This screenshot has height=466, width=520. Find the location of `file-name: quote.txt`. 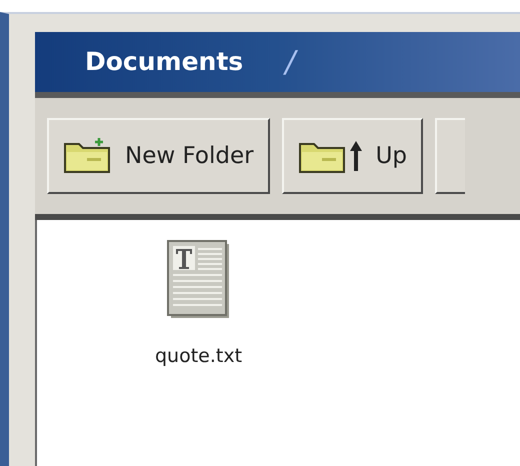

file-name: quote.txt is located at coordinates (198, 356).